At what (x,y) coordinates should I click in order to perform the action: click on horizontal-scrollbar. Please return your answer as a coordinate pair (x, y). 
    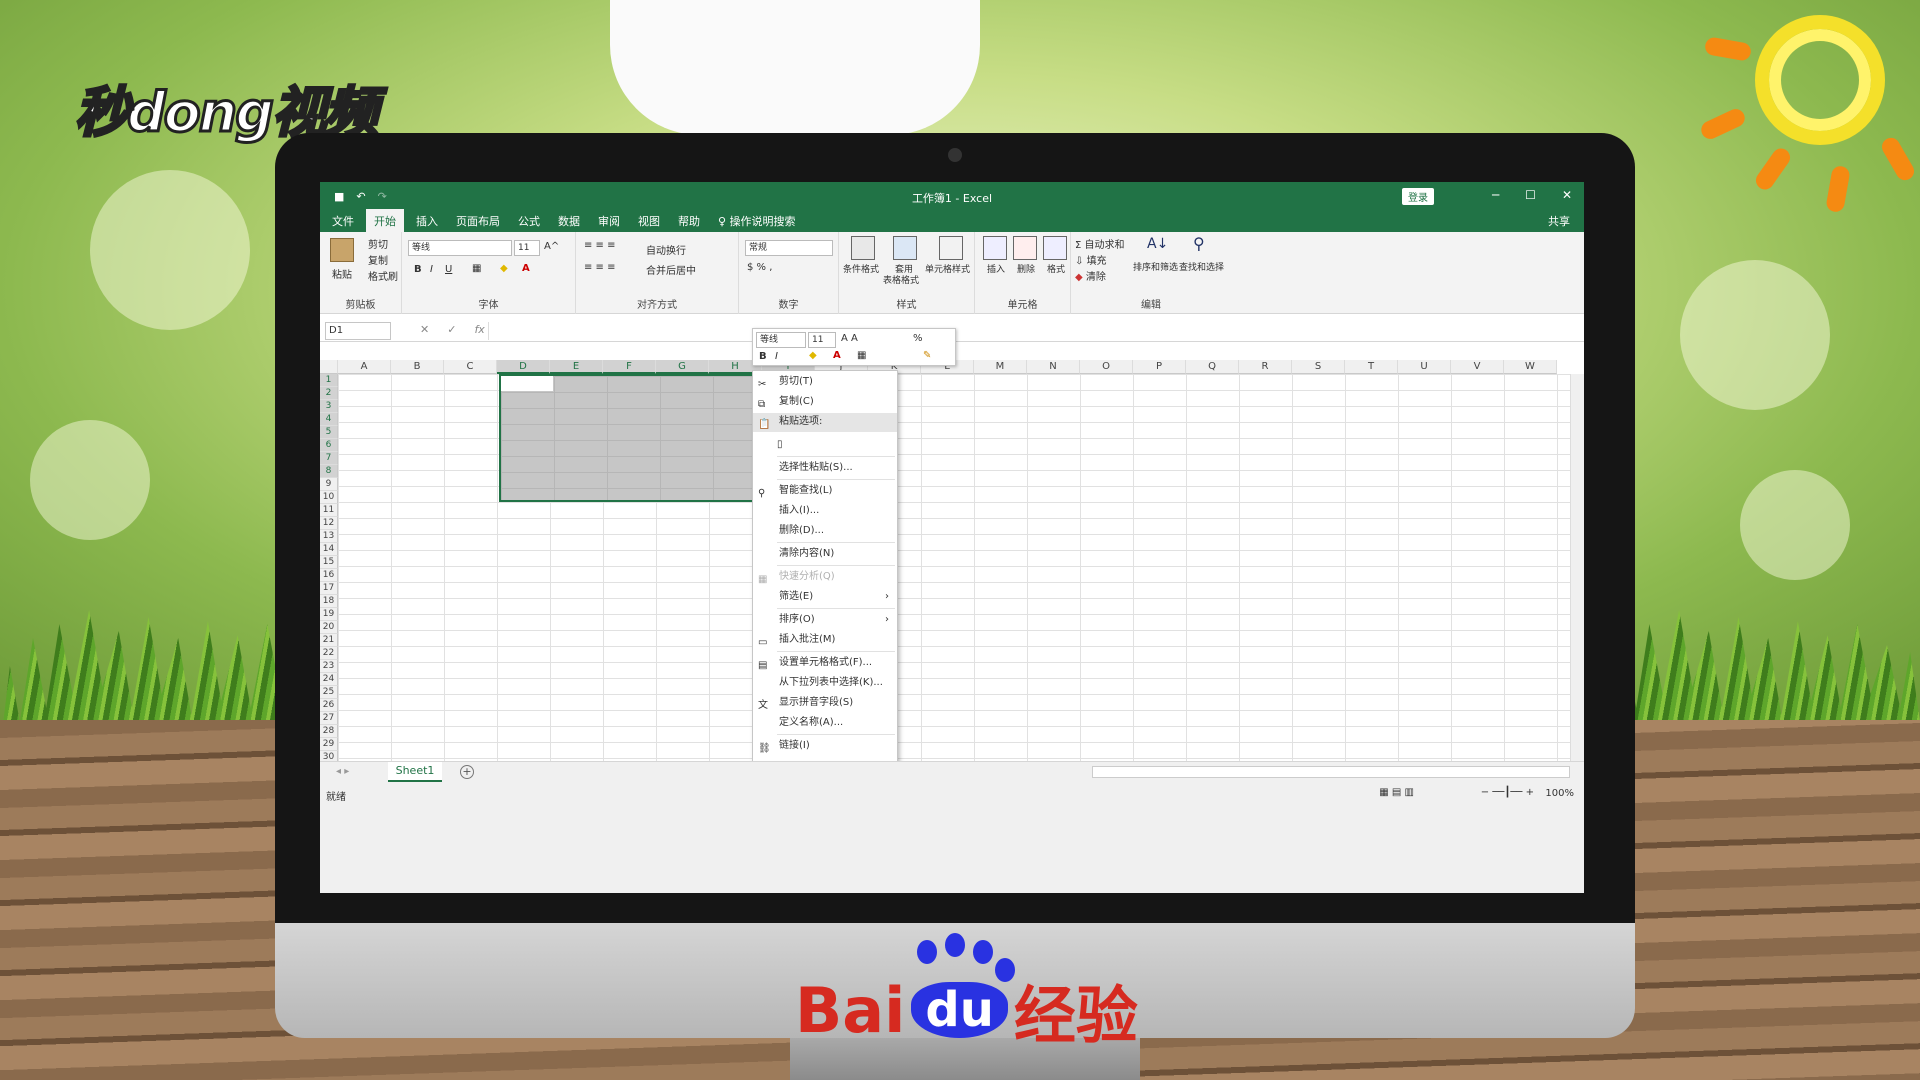
    Looking at the image, I should click on (1331, 772).